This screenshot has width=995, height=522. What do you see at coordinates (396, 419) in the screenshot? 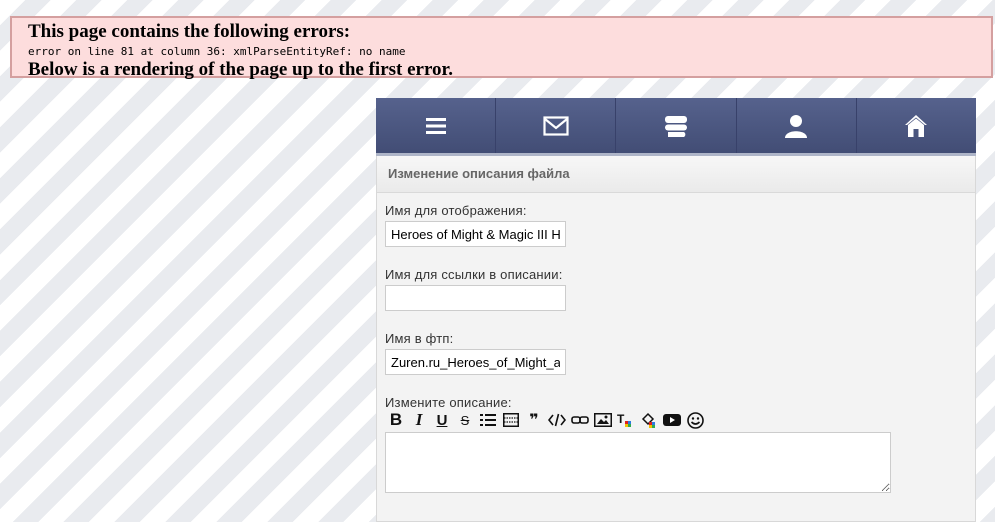
I see `bold-icon: B` at bounding box center [396, 419].